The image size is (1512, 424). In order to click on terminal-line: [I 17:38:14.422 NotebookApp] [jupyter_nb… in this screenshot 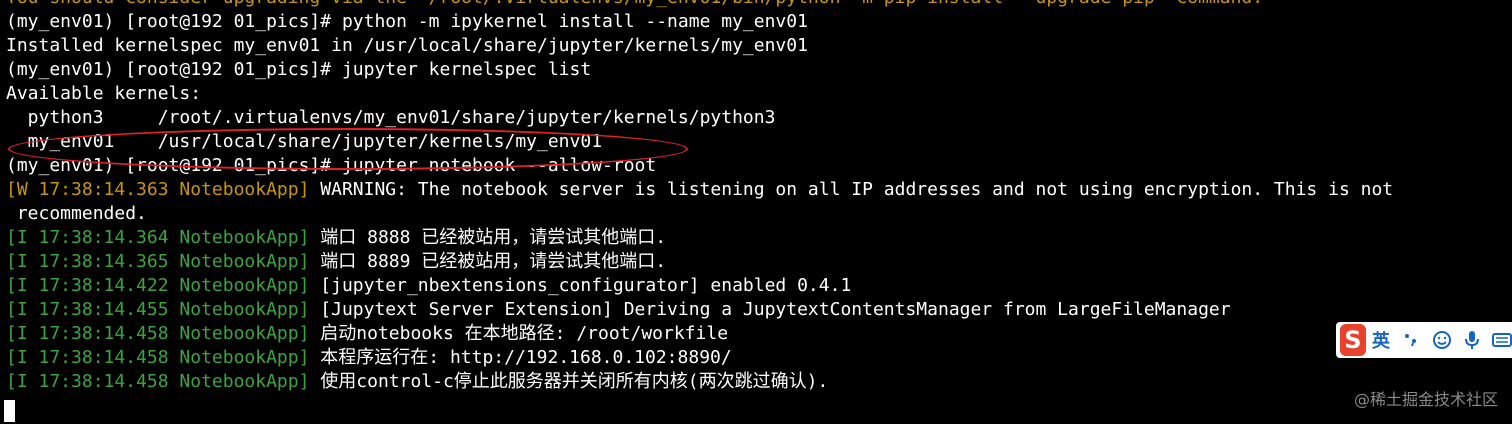, I will do `click(756, 286)`.